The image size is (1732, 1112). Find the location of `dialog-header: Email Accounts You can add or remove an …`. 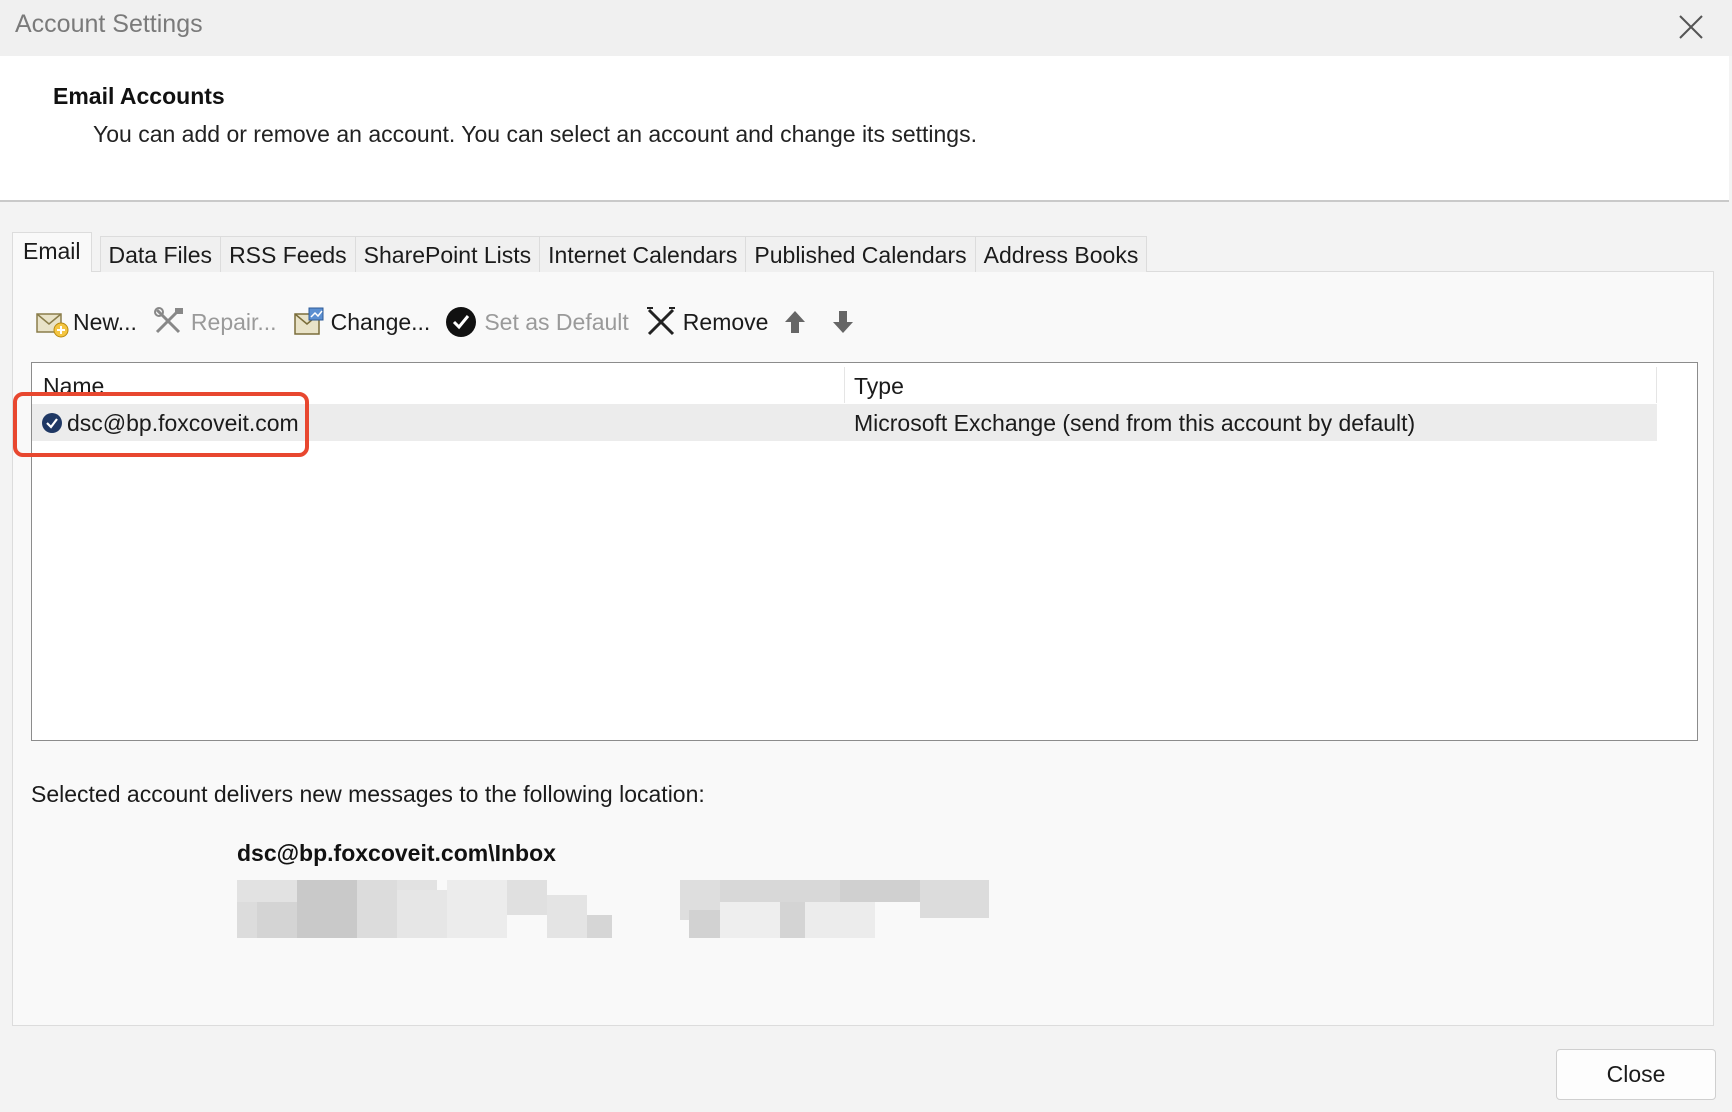

dialog-header: Email Accounts You can add or remove an … is located at coordinates (864, 129).